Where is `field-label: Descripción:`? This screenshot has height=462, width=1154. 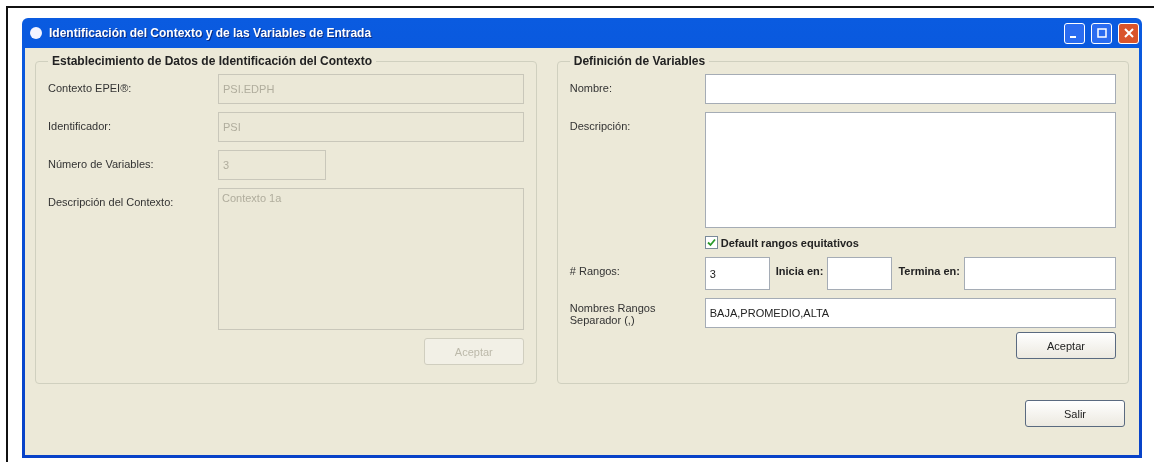 field-label: Descripción: is located at coordinates (600, 125).